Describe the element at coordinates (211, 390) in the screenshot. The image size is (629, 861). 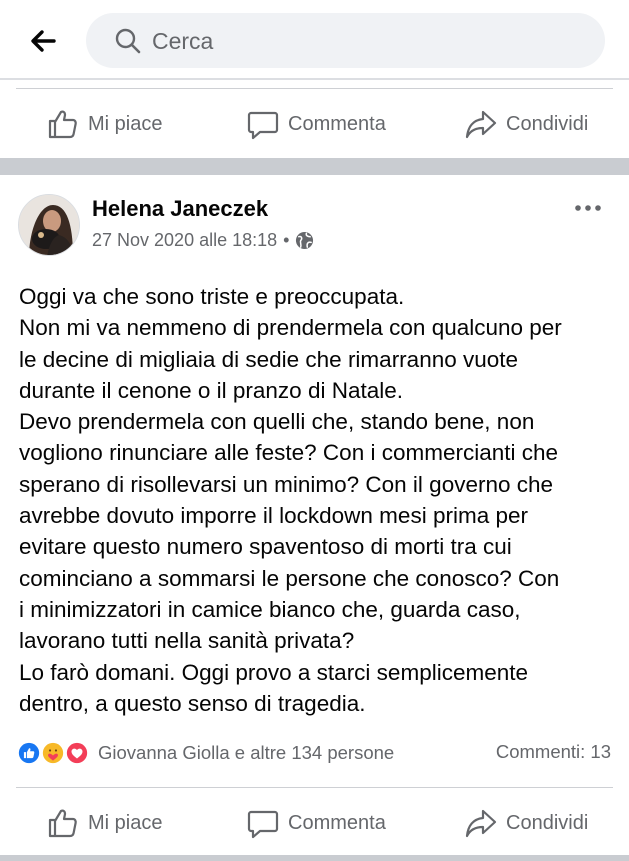
I see `post-text-line: durante il cenone o il pranzo di Natale.` at that location.